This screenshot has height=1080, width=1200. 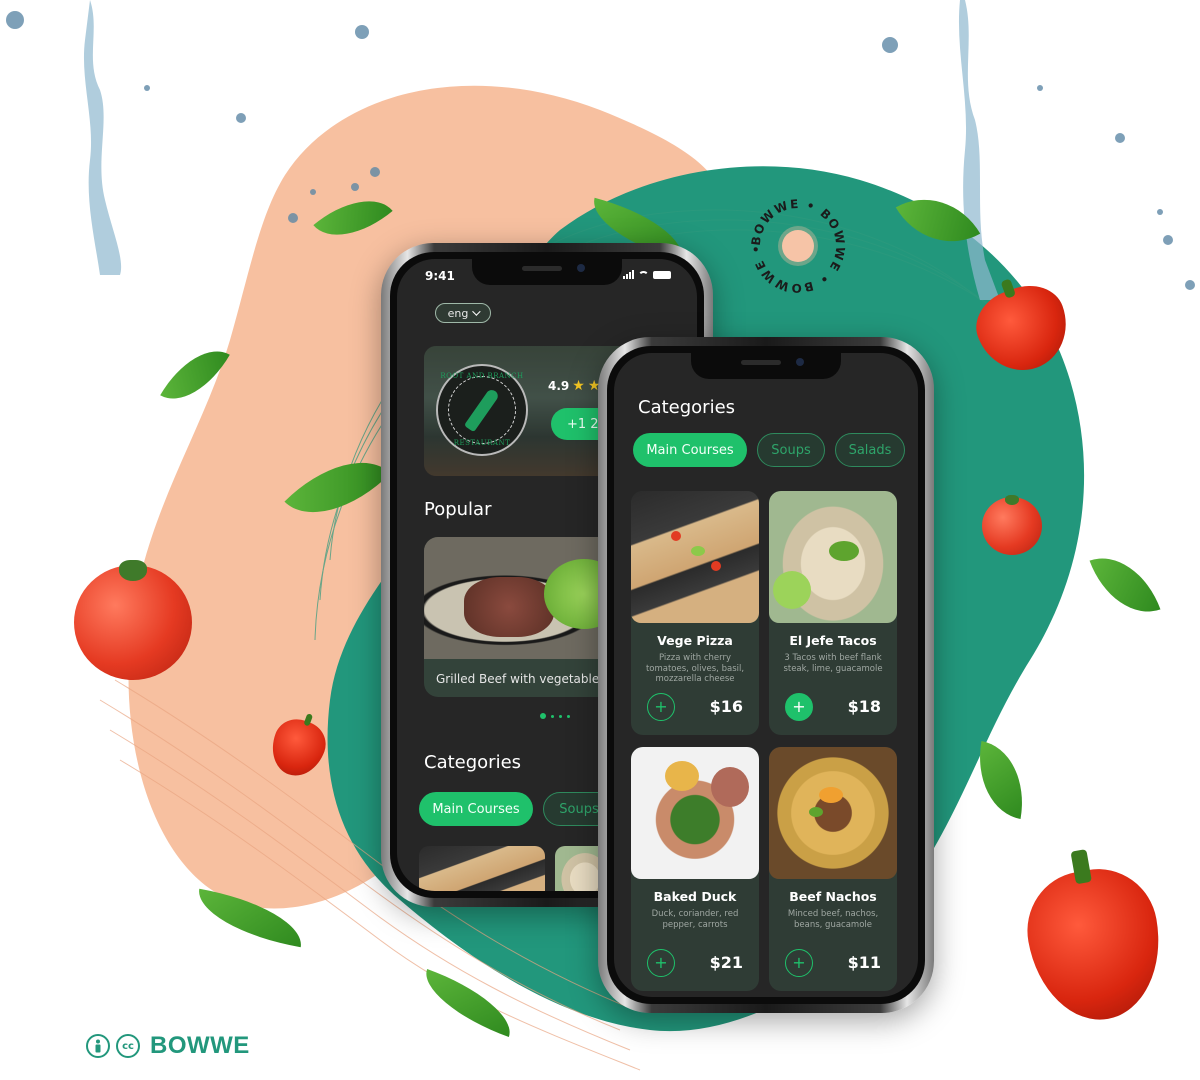 What do you see at coordinates (833, 919) in the screenshot?
I see `dish-description: Minced beef, nachos, beans, guacamole` at bounding box center [833, 919].